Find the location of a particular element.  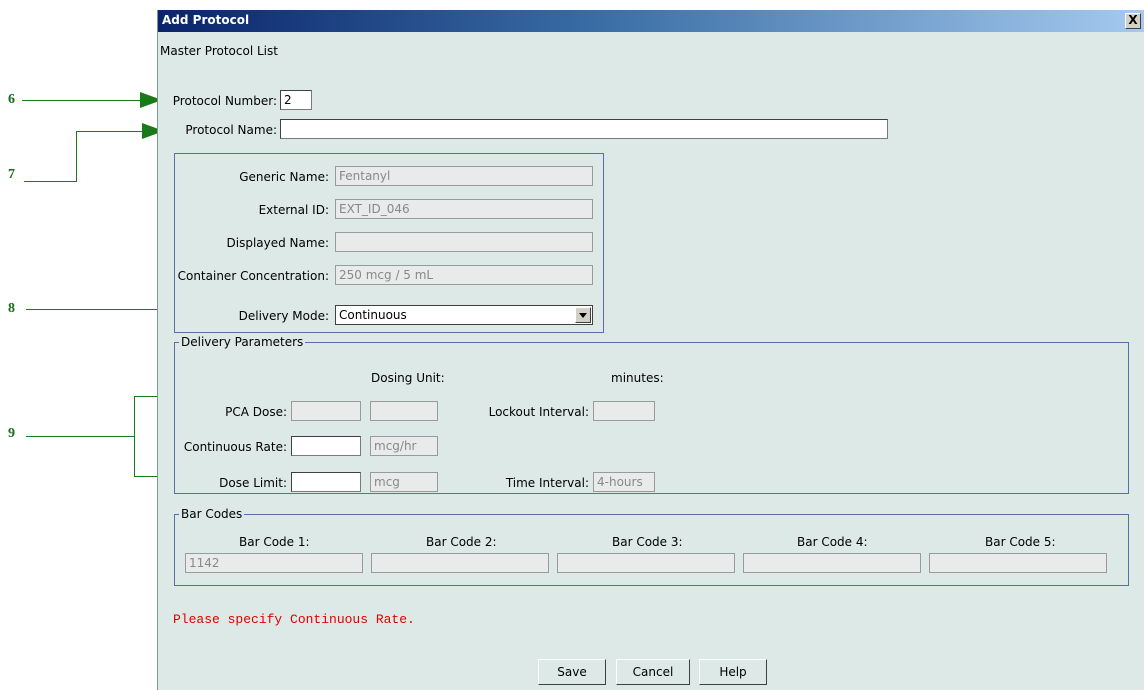

bar-code-2-label: Bar Code 2: is located at coordinates (461, 542).